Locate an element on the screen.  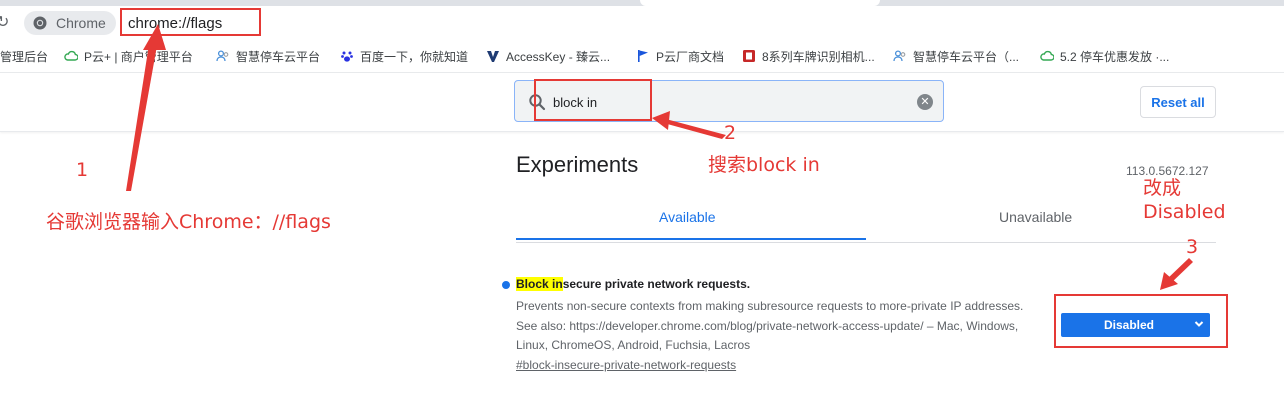
annotation-step1-text: 谷歌浏览器输入Chrome：//flags is located at coordinates (188, 222).